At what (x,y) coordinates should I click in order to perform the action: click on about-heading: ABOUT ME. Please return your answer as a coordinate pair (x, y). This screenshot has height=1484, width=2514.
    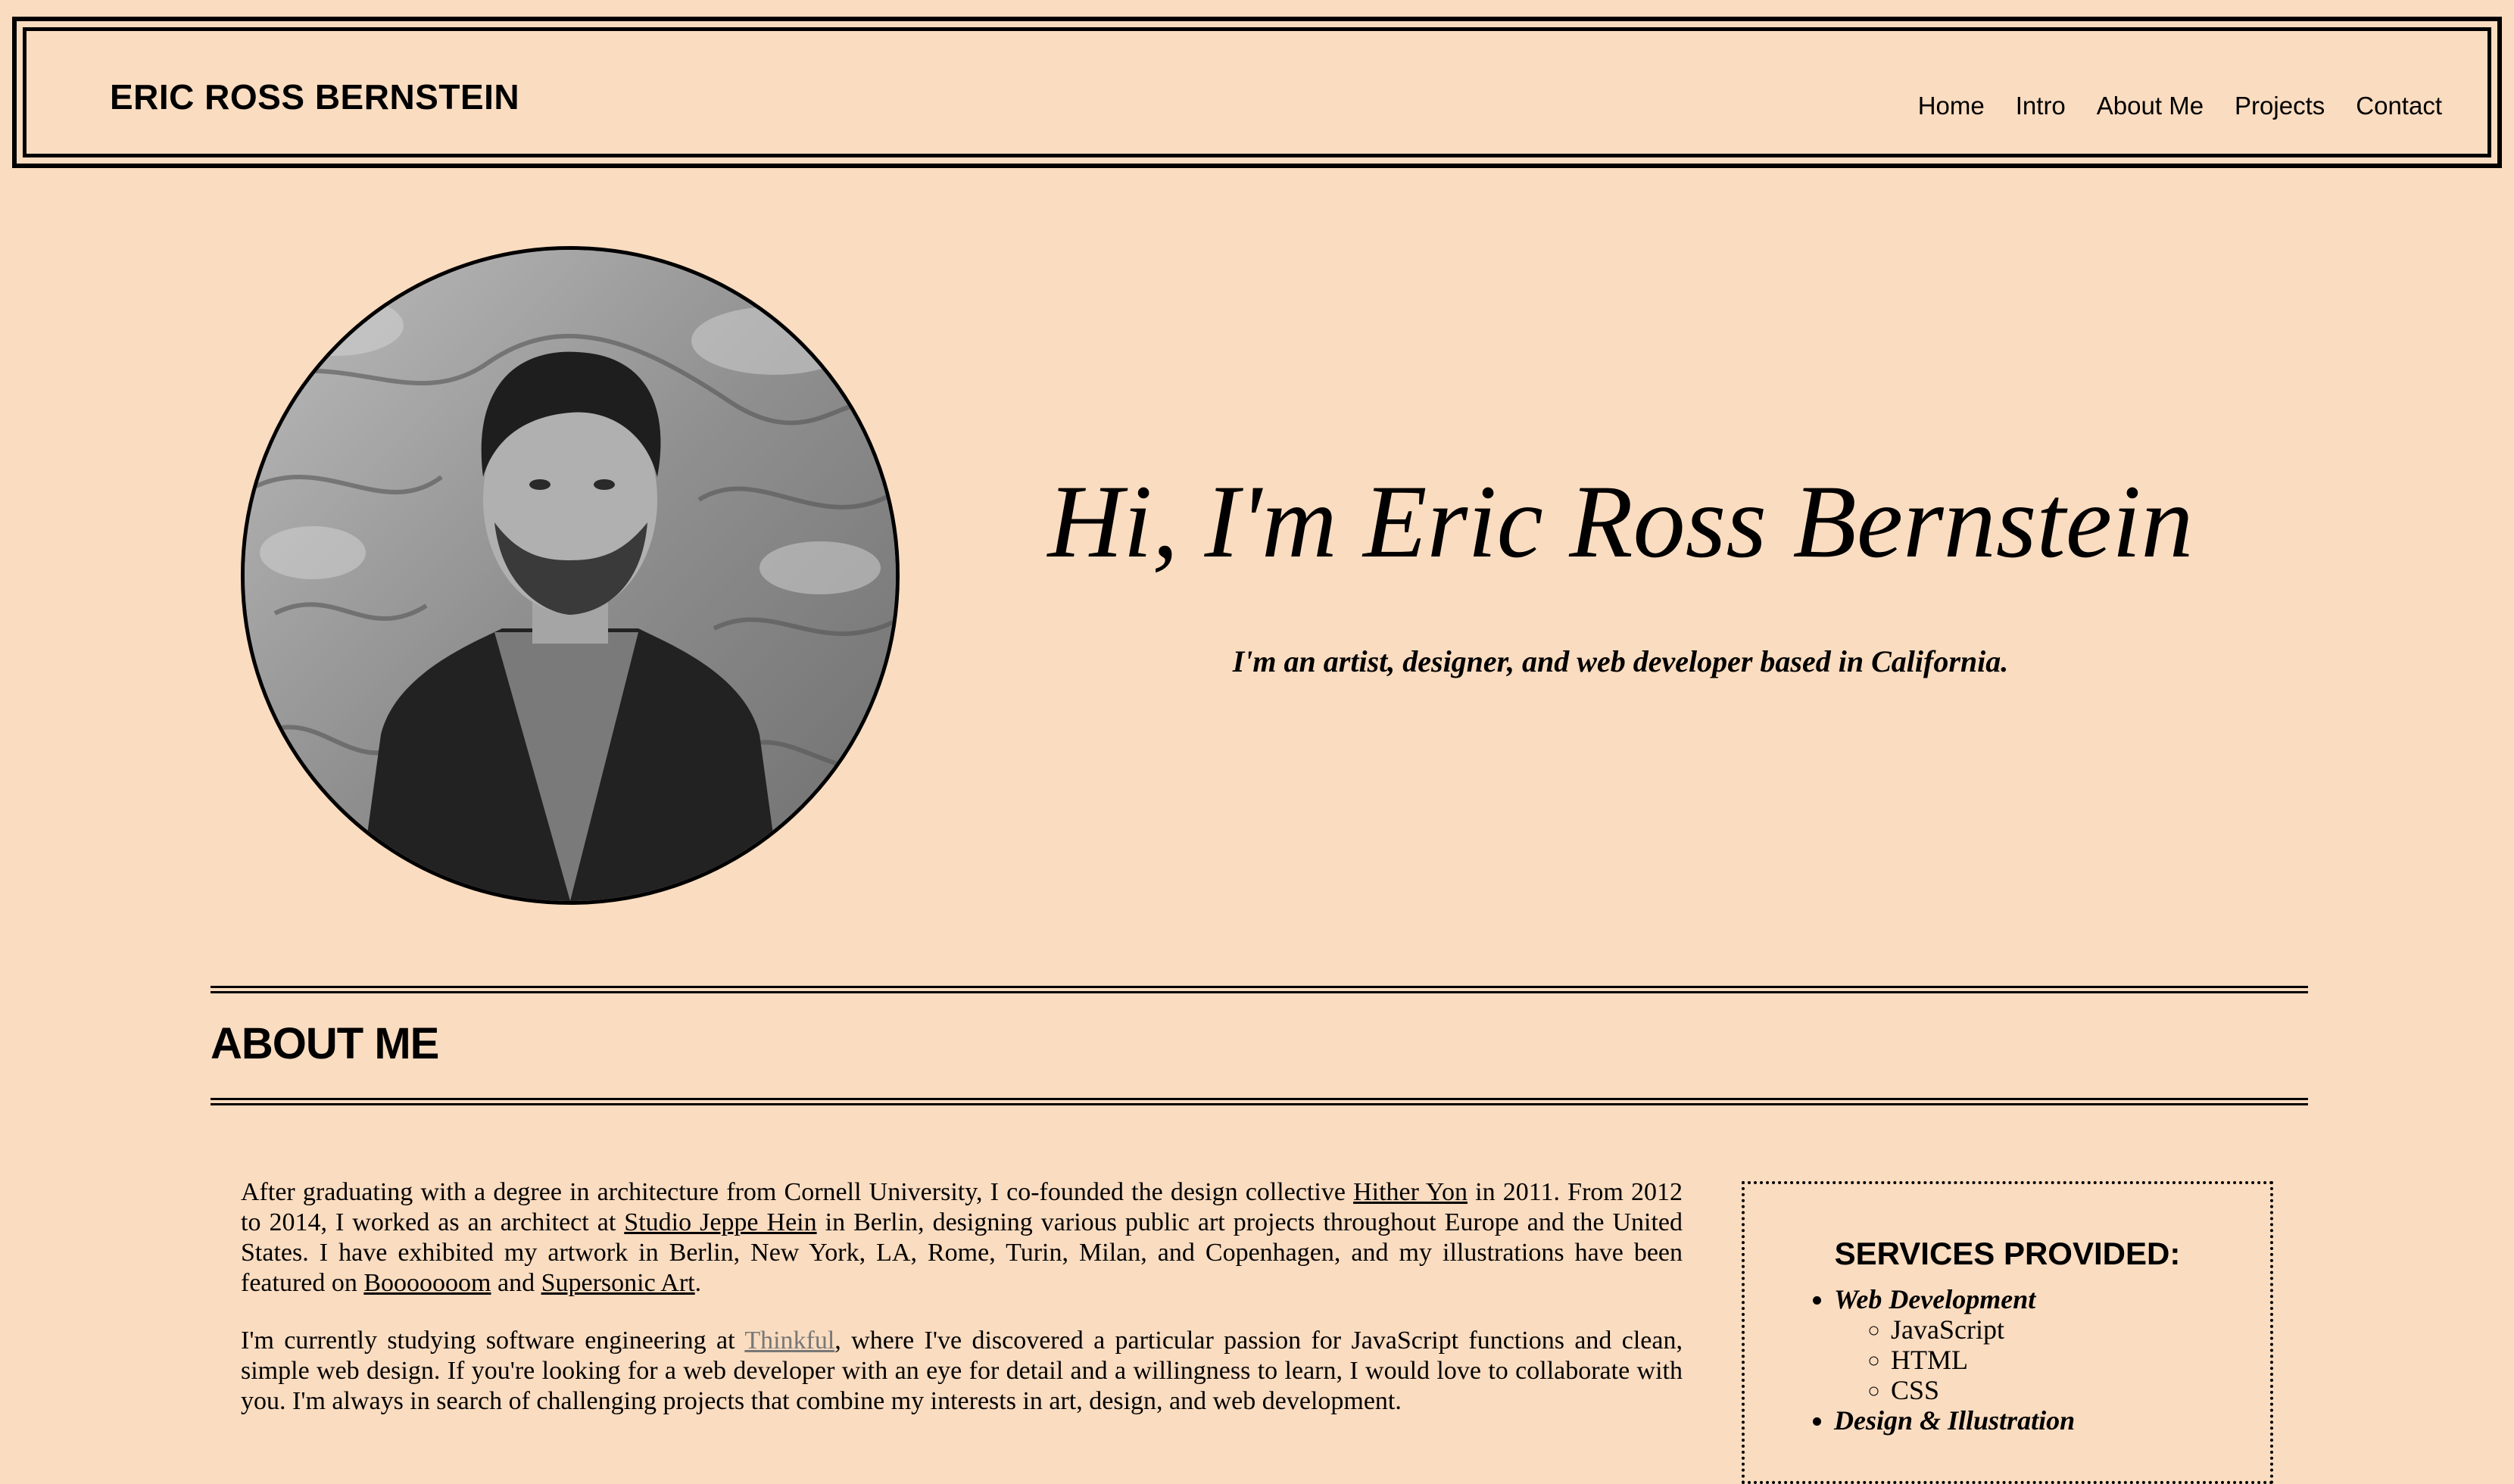
    Looking at the image, I should click on (325, 1043).